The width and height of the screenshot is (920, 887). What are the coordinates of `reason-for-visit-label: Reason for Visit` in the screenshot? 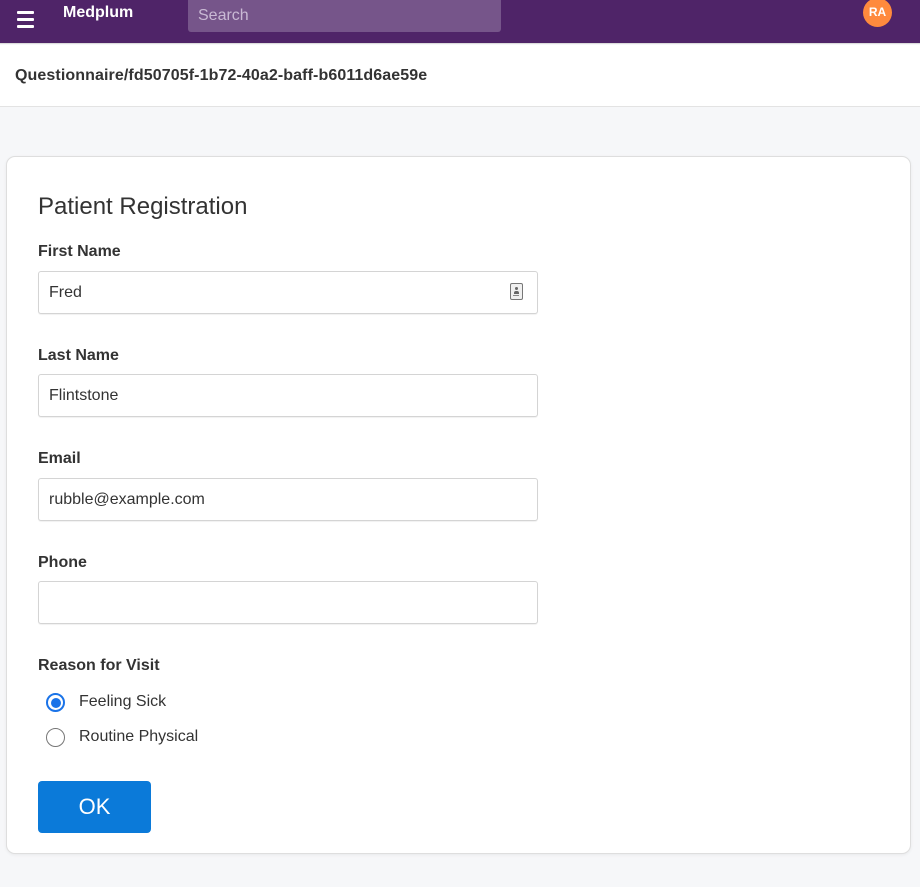 It's located at (99, 665).